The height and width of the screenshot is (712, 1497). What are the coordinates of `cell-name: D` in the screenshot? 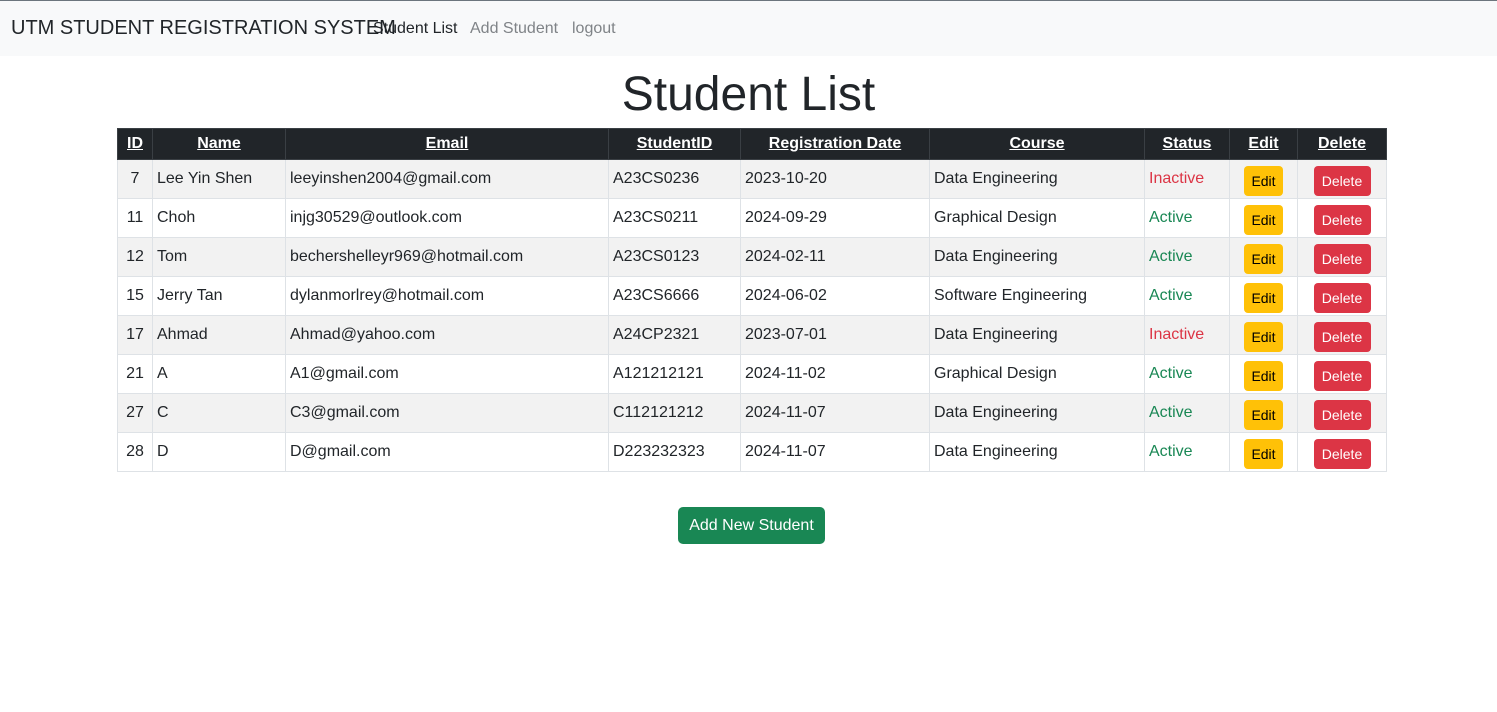 It's located at (219, 452).